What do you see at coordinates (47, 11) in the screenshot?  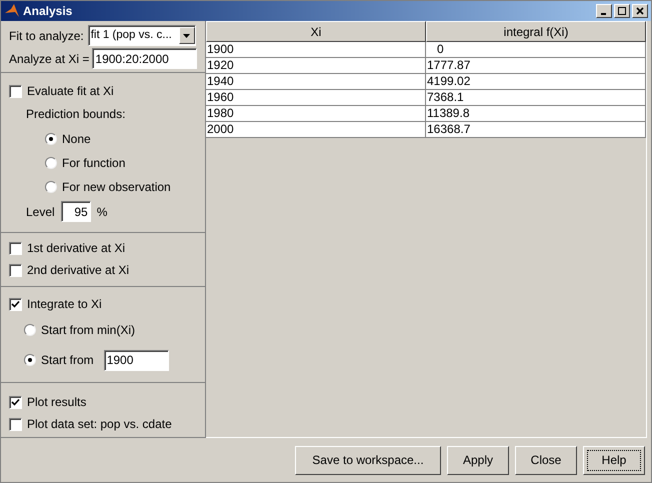 I see `window-title: Analysis` at bounding box center [47, 11].